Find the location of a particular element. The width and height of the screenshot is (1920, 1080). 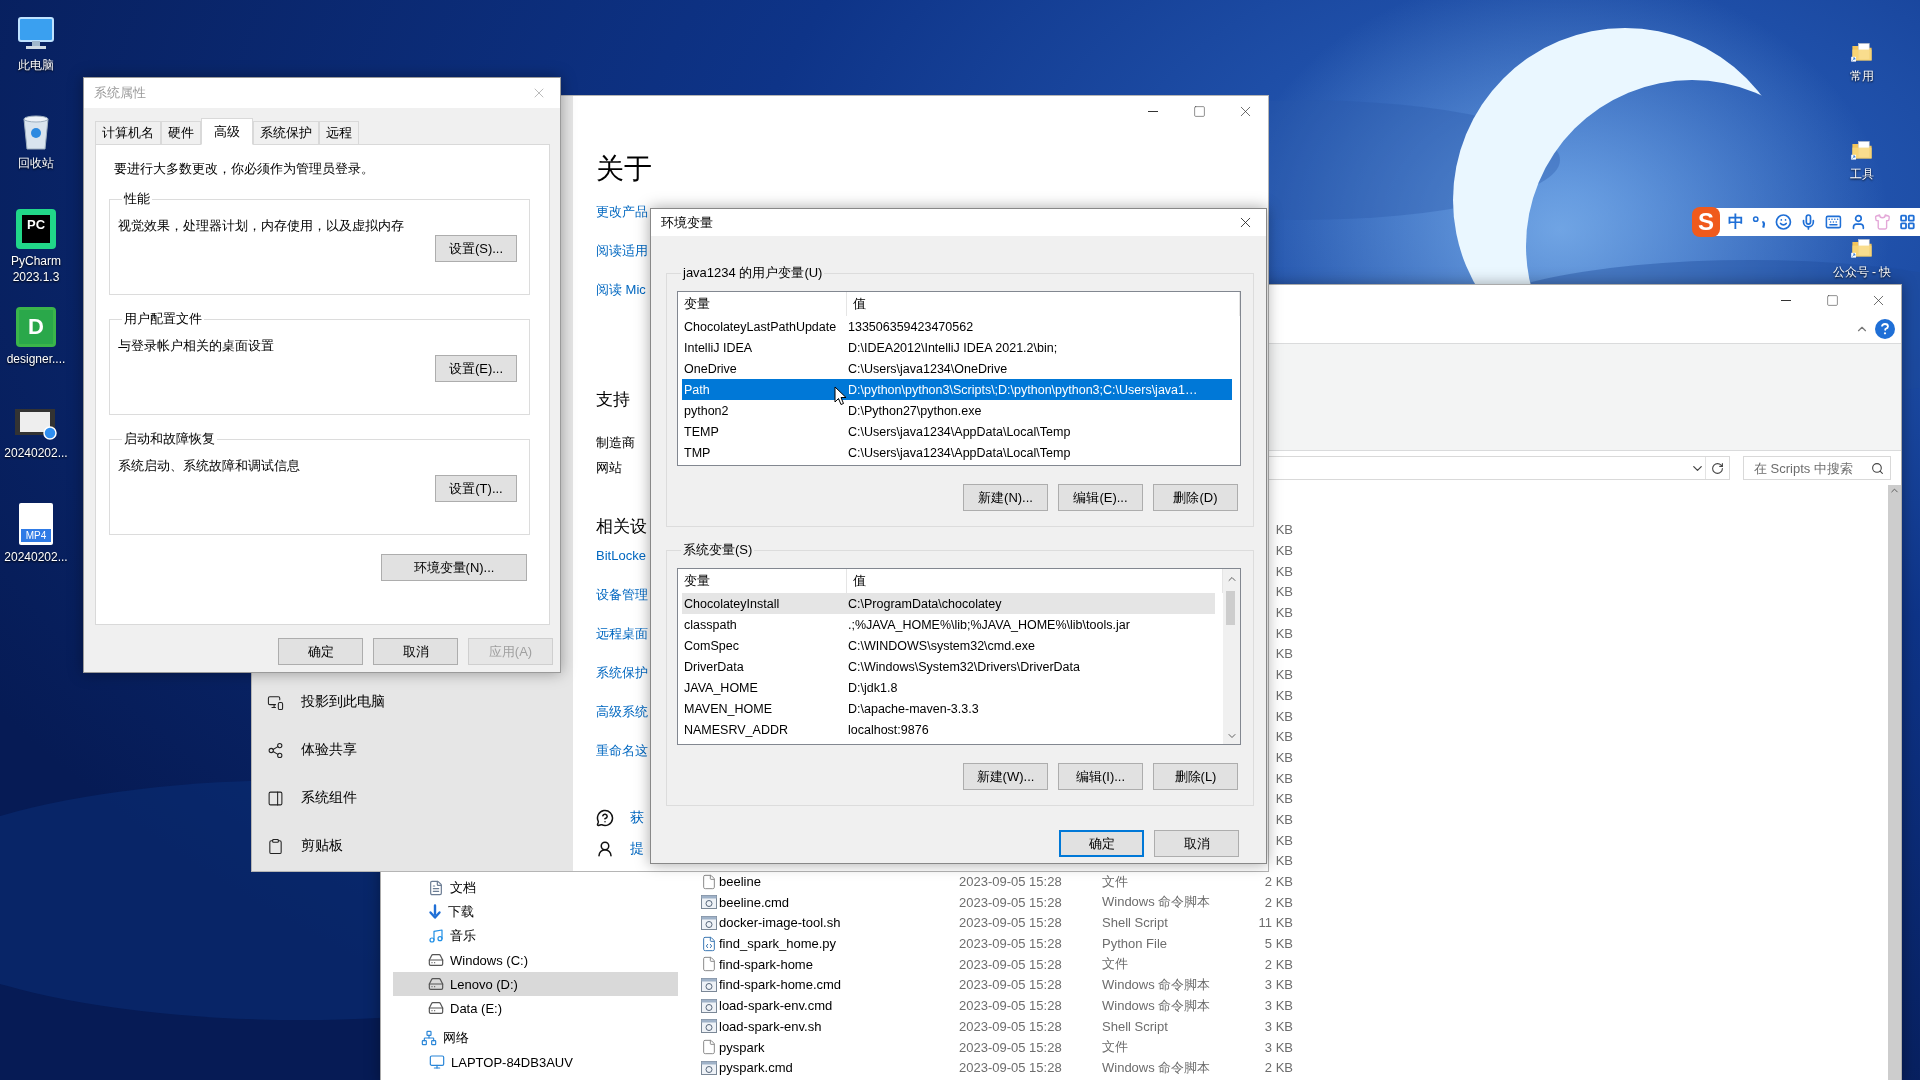

tab: 计算机名 is located at coordinates (128, 132).